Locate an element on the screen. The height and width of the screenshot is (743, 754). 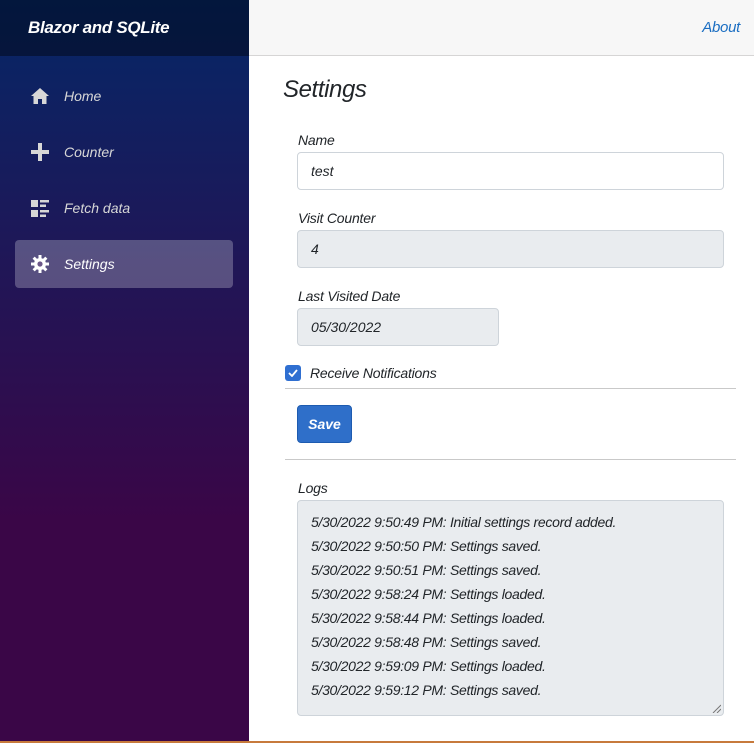
log-line: 5/30/2022 9:59:09 PM: Settings loaded. is located at coordinates (428, 666).